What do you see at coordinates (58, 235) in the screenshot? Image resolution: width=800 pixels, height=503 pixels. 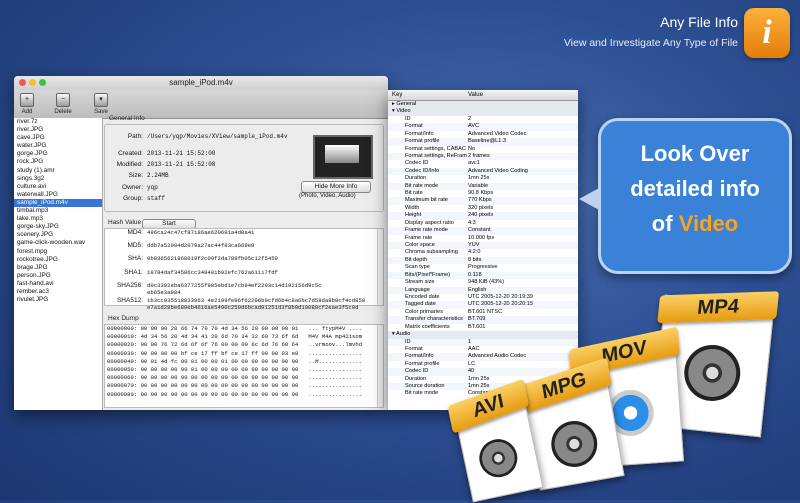 I see `file-list-item: scenery.JPG` at bounding box center [58, 235].